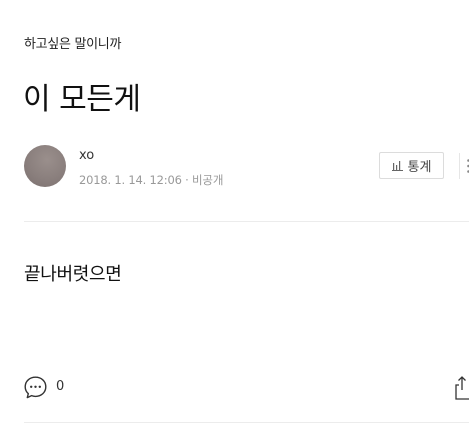 This screenshot has width=469, height=428. What do you see at coordinates (73, 274) in the screenshot?
I see `post-body: 끝나버렷으면` at bounding box center [73, 274].